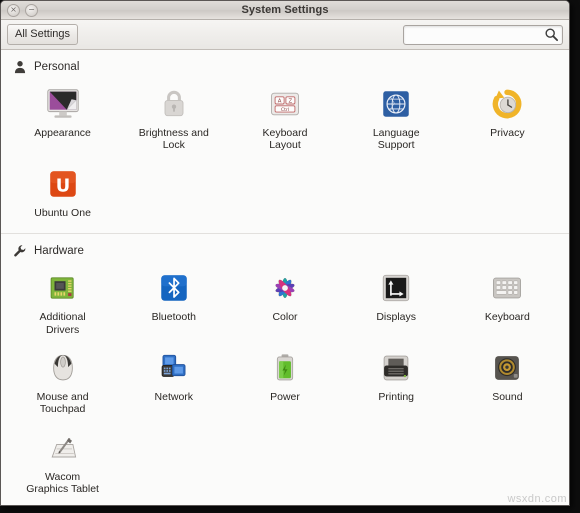 Image resolution: width=580 pixels, height=513 pixels. Describe the element at coordinates (285, 317) in the screenshot. I see `tile-label: Color` at that location.